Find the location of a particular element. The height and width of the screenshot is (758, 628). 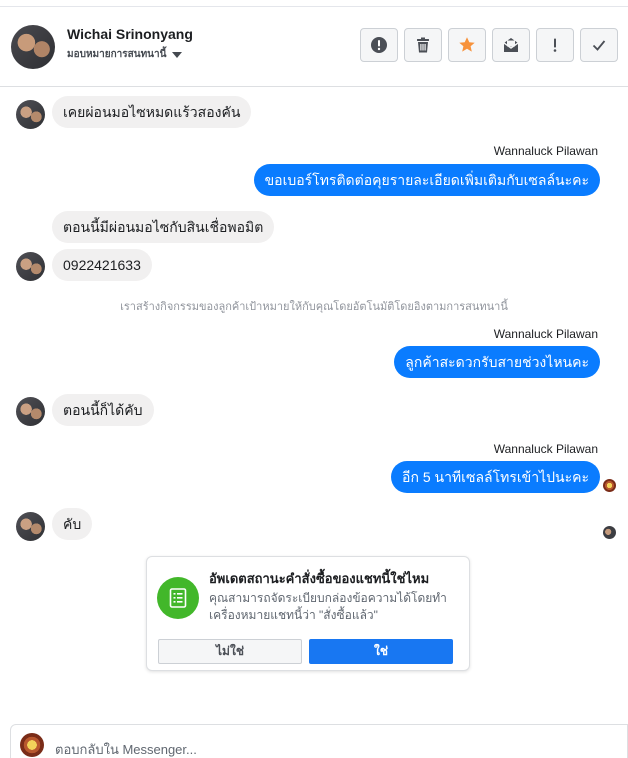

star-icon is located at coordinates (467, 44).